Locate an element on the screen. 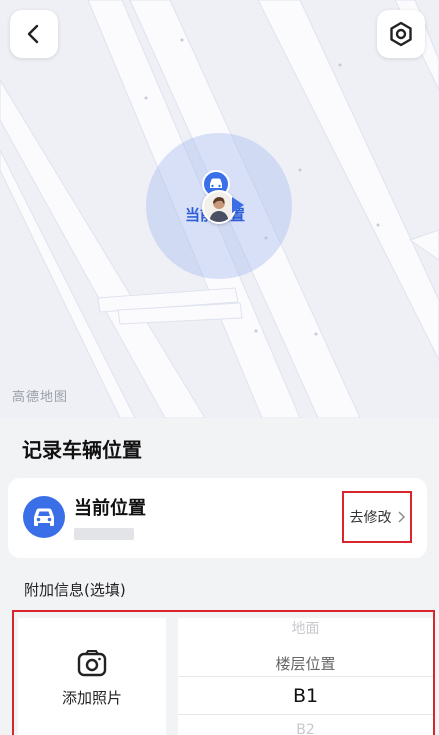  current-location-card: 当前位置 去修改 is located at coordinates (217, 518).